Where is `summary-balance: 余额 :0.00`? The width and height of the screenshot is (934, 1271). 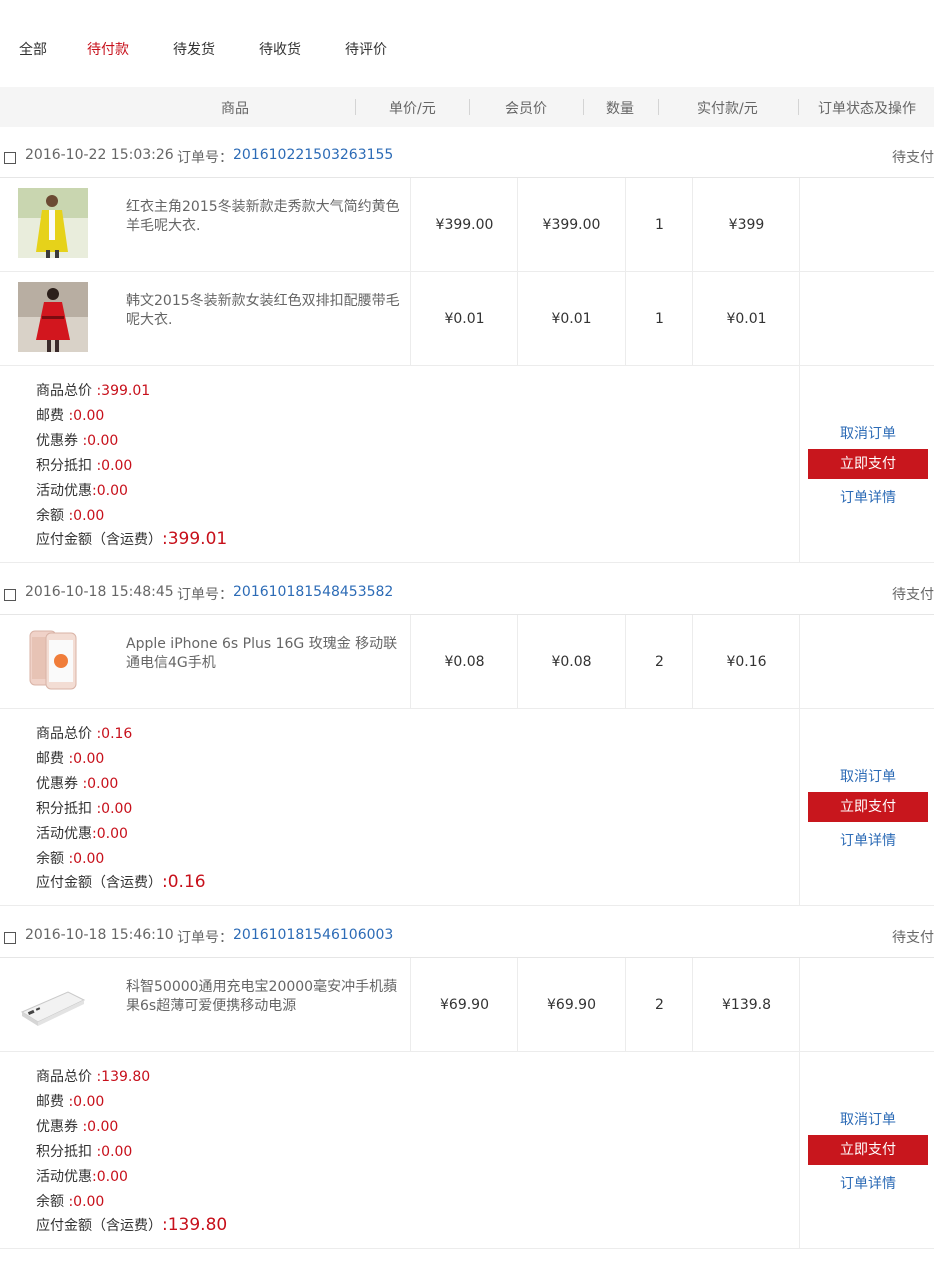 summary-balance: 余额 :0.00 is located at coordinates (70, 515).